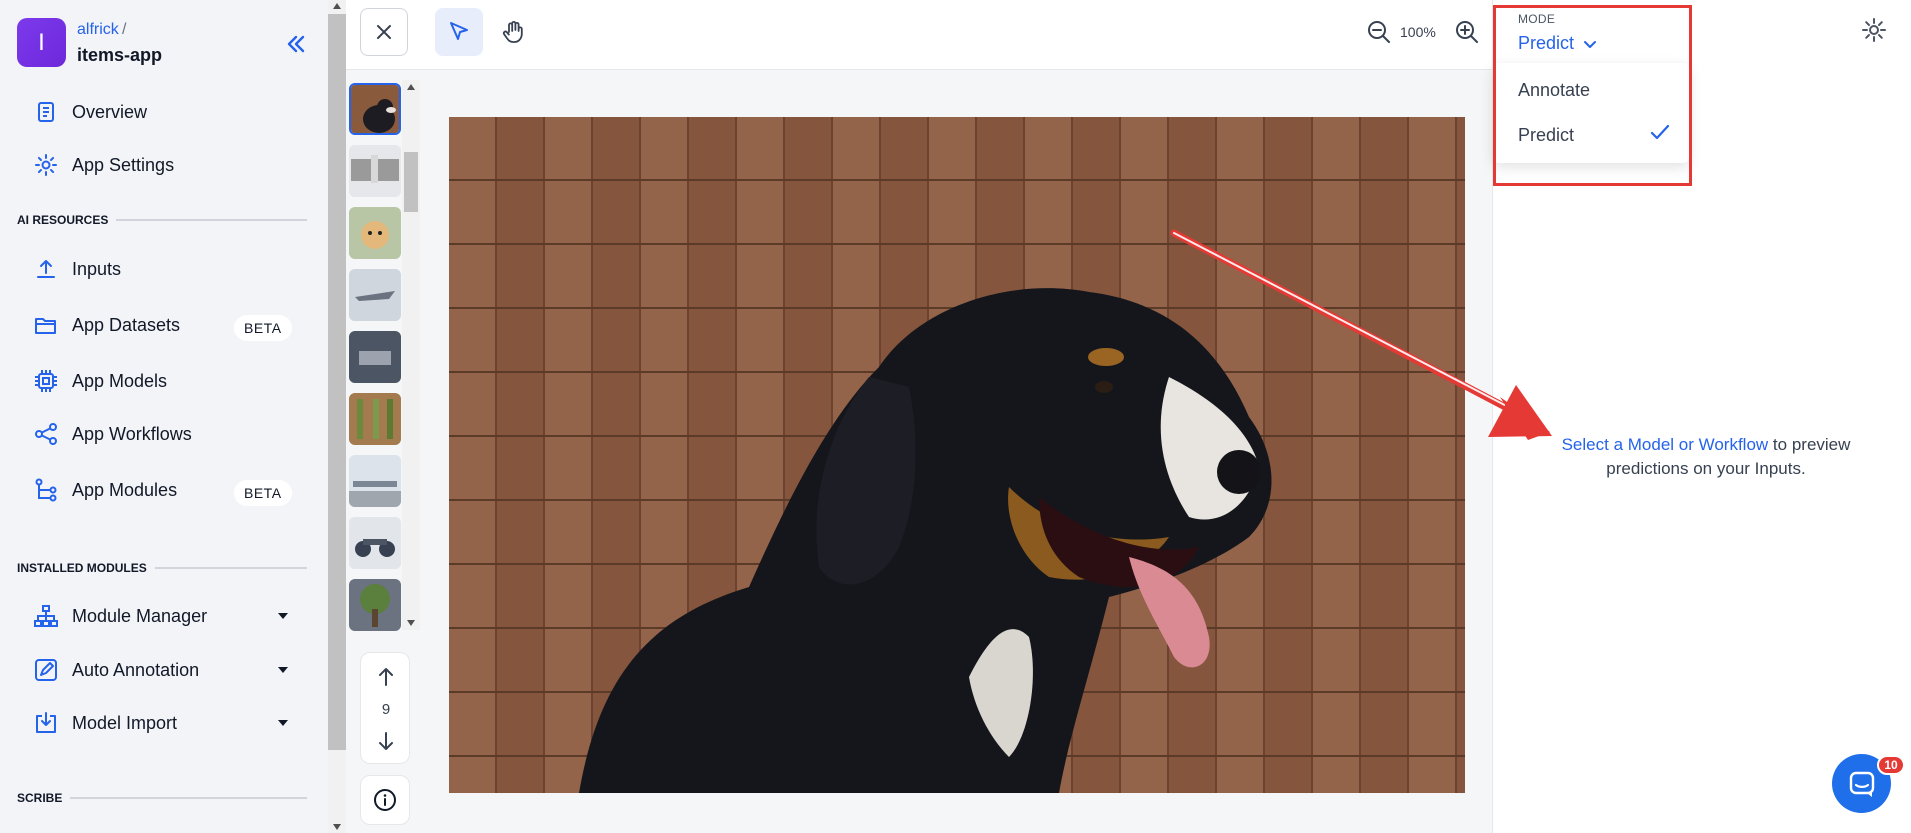 The image size is (1911, 833). I want to click on section-heading-scribe: SCRIBE, so click(162, 798).